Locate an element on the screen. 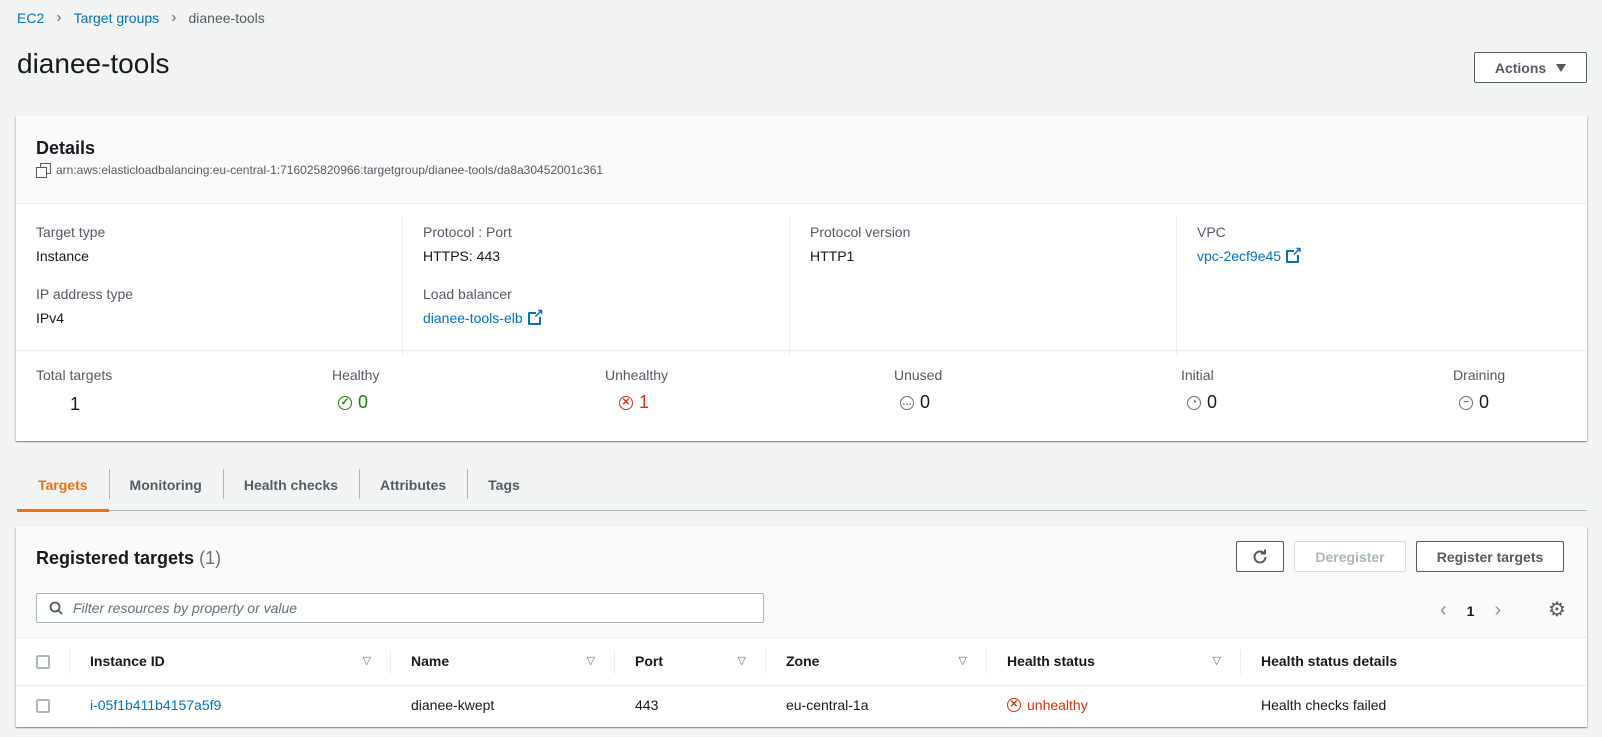 The image size is (1602, 737). col-name-label: Name is located at coordinates (430, 661).